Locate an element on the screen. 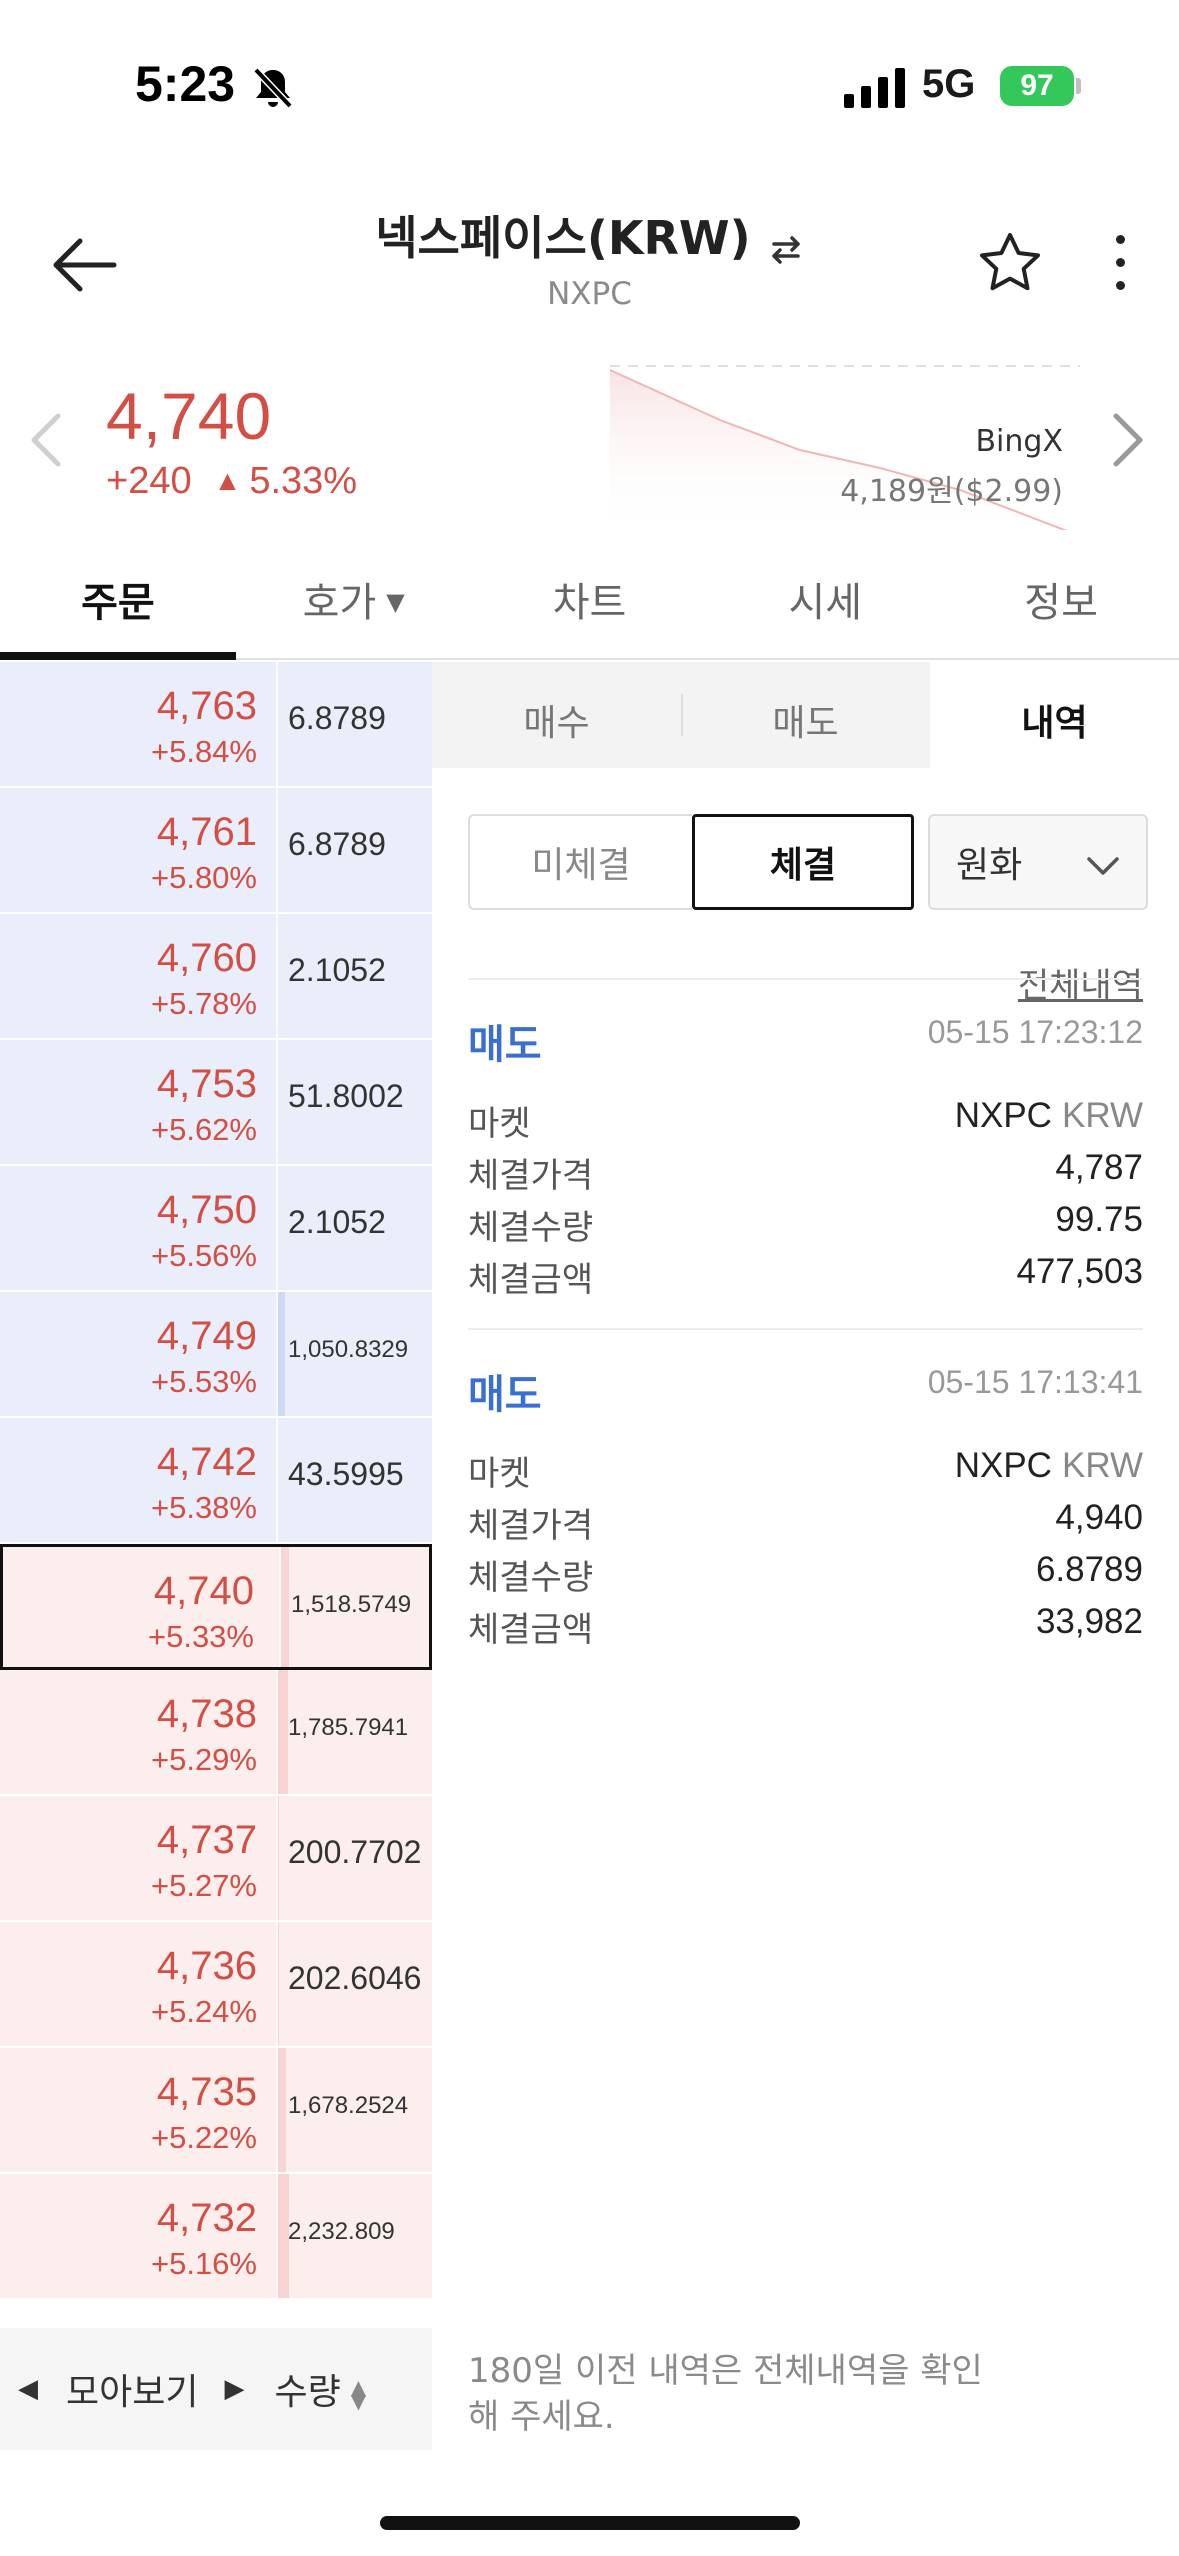  filter-unfilled-button: 미체결 is located at coordinates (580, 862).